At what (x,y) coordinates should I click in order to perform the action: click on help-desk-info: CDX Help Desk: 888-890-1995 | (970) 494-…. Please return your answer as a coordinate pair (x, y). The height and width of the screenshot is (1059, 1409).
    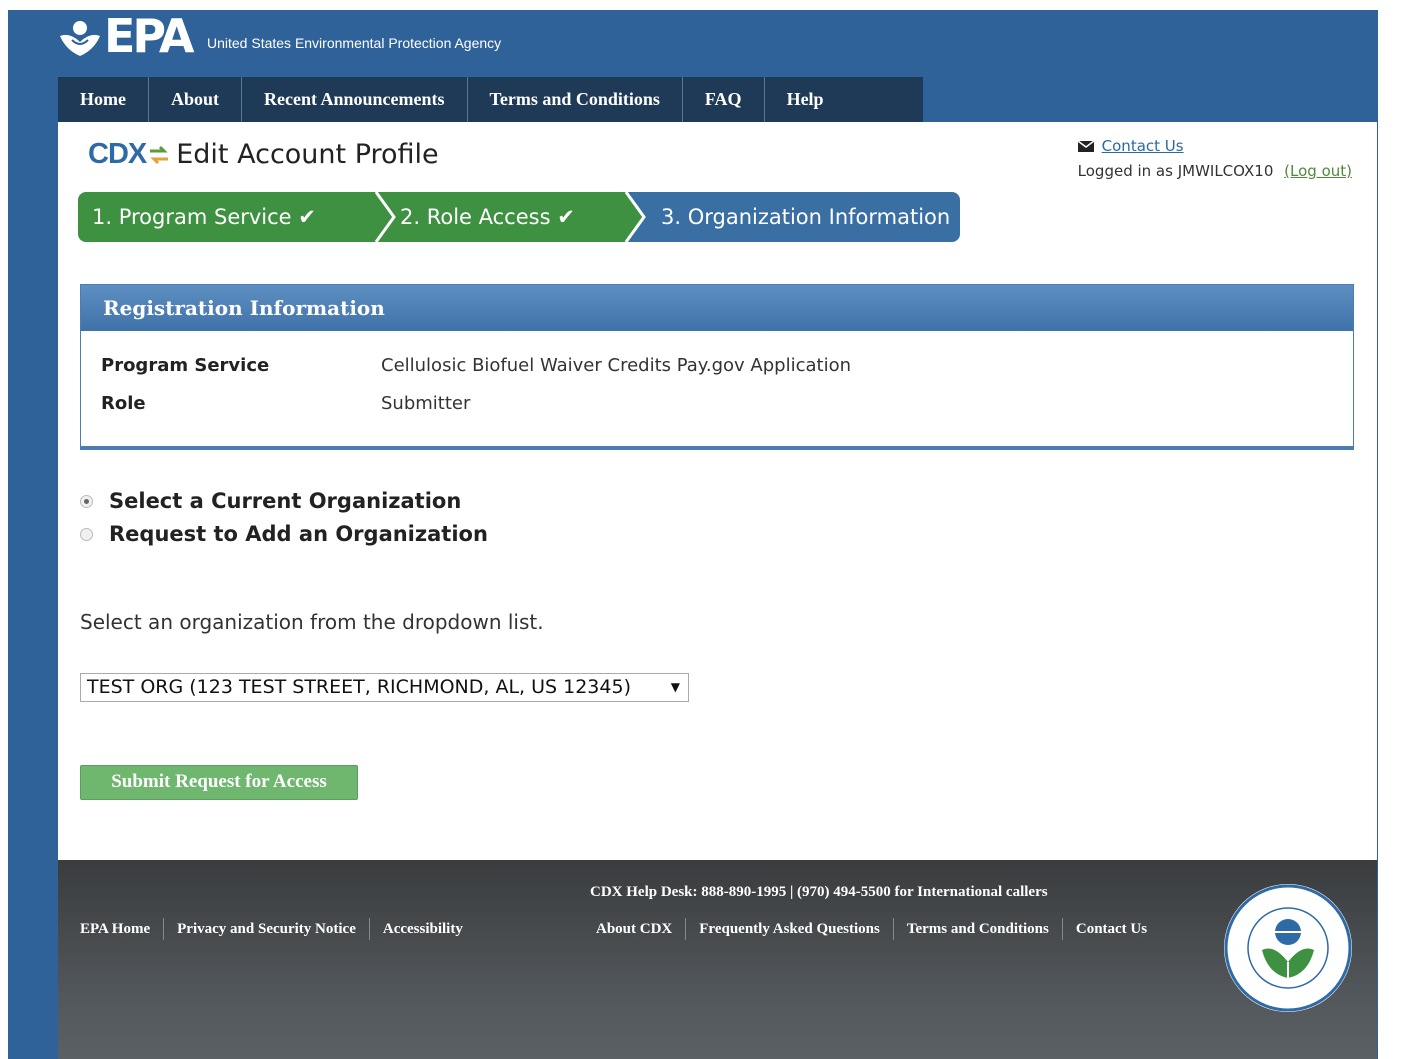
    Looking at the image, I should click on (819, 892).